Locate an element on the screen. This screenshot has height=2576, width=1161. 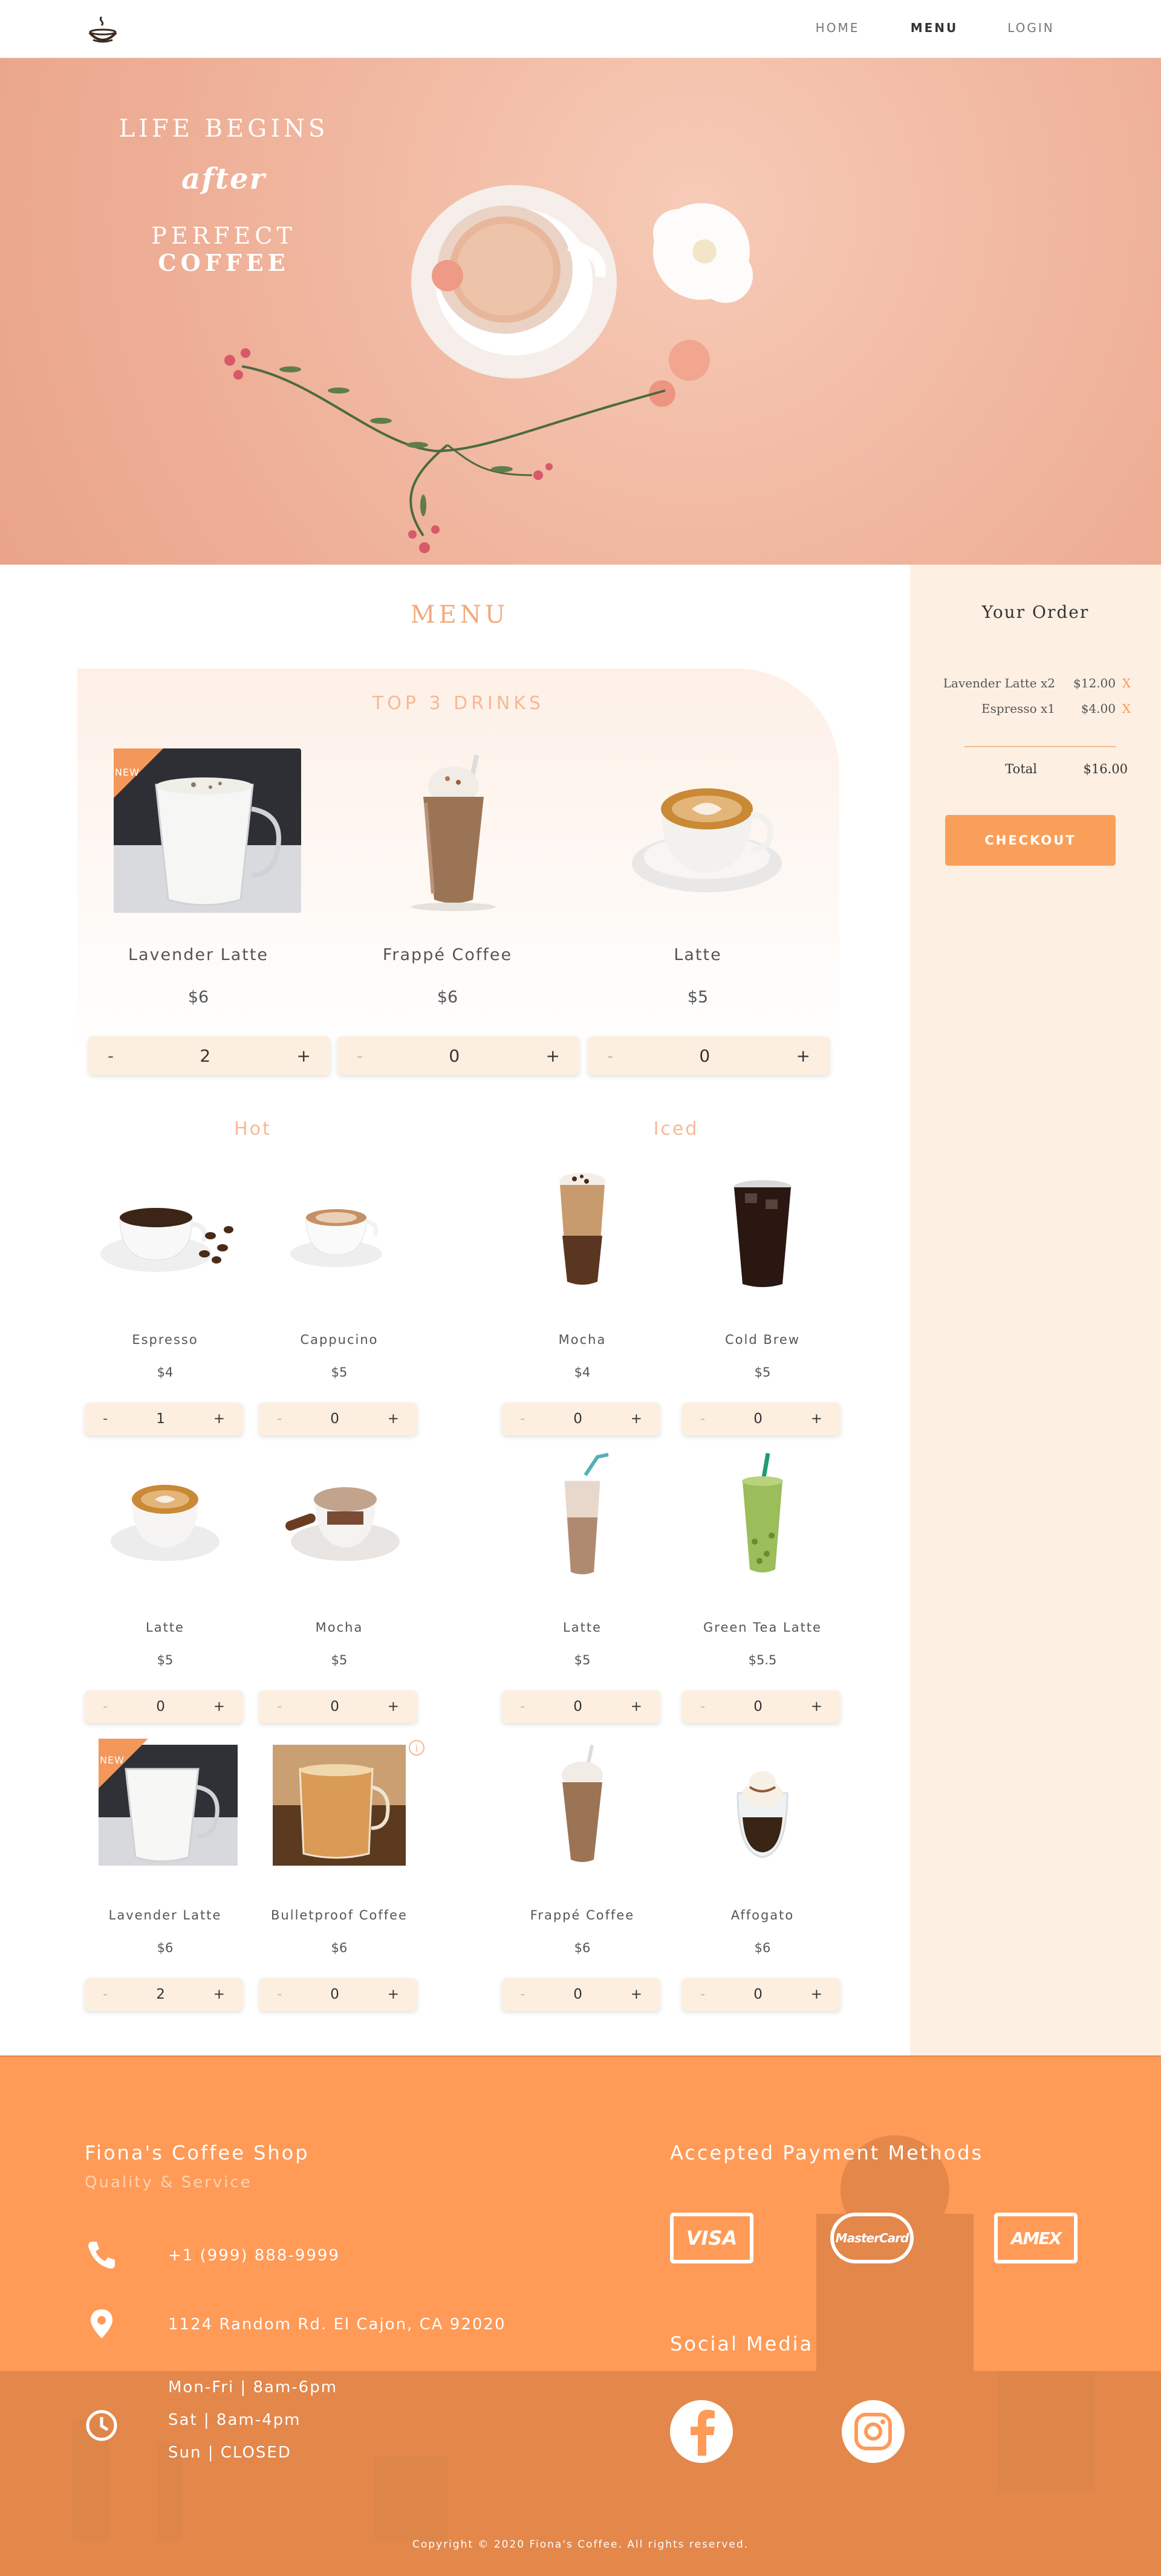
bulletproof-coffee-image is located at coordinates (340, 1809).